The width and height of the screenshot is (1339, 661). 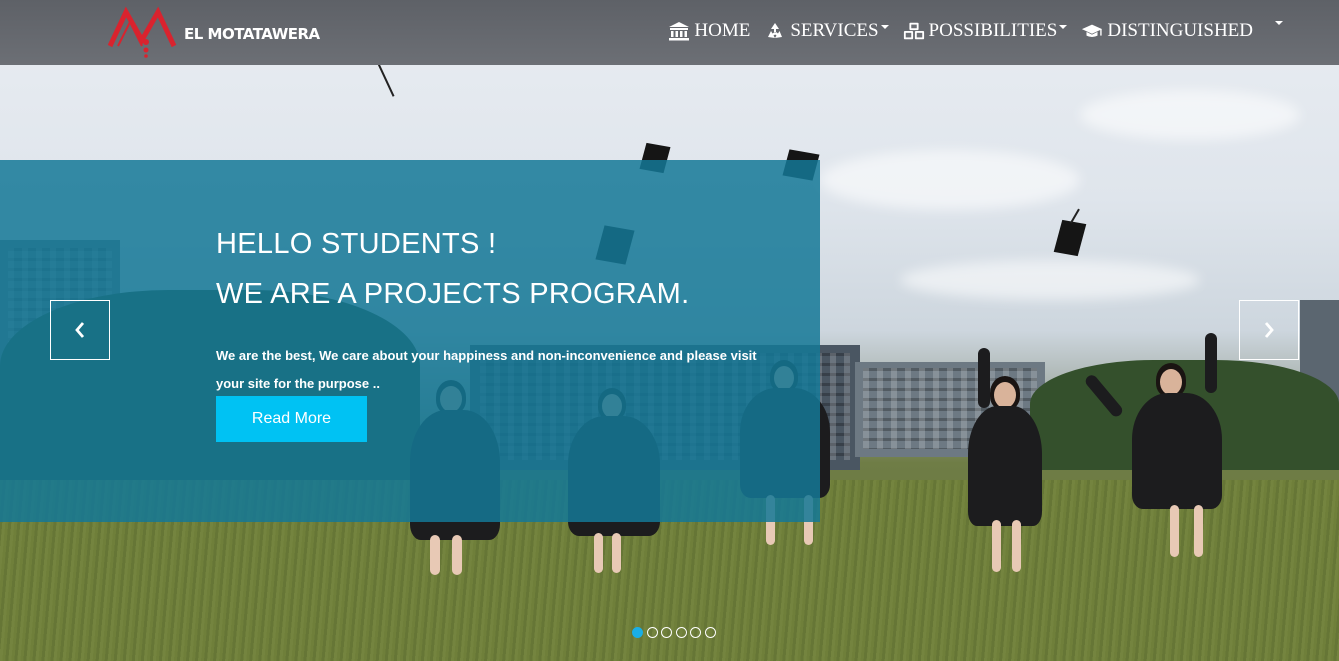 What do you see at coordinates (142, 32) in the screenshot?
I see `brand-logo-icon` at bounding box center [142, 32].